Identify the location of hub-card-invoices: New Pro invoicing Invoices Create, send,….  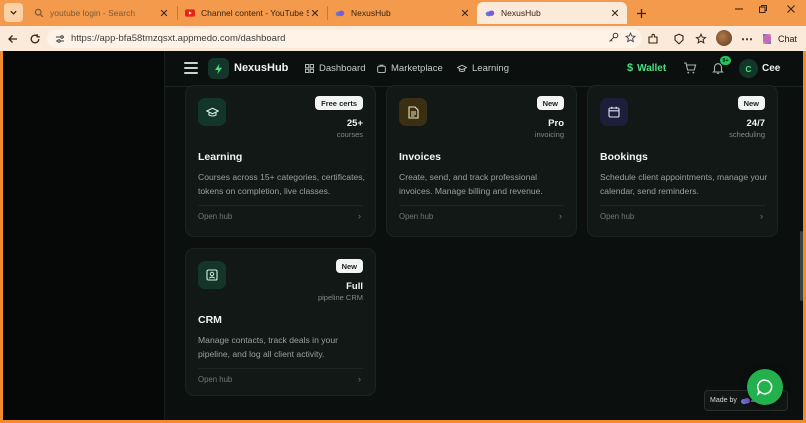
(481, 161).